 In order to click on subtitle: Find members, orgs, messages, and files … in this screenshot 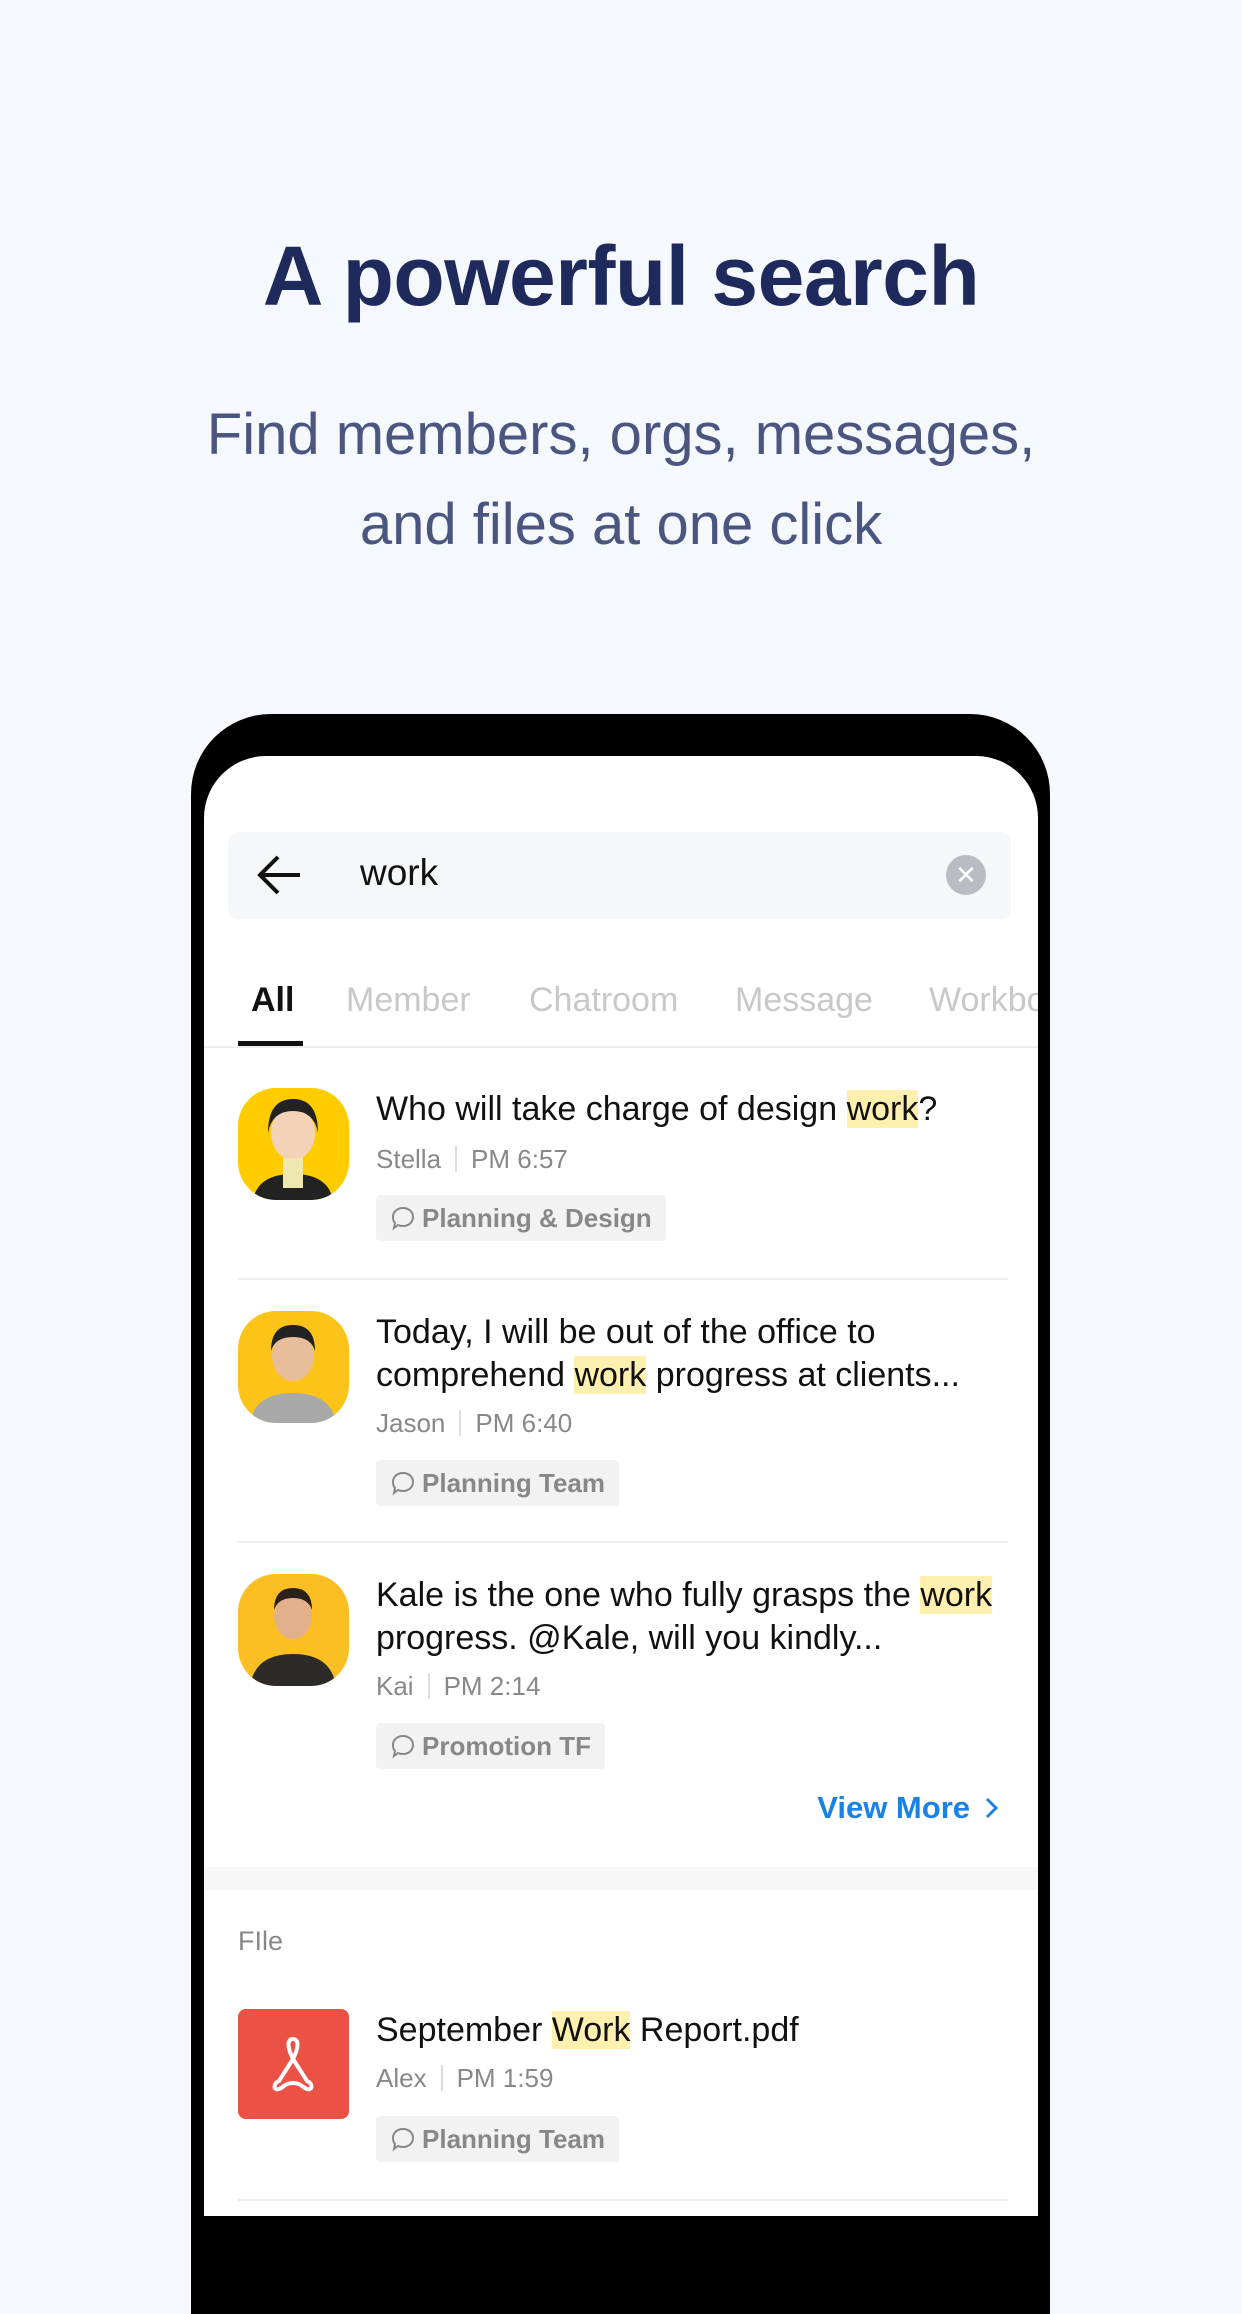, I will do `click(621, 480)`.